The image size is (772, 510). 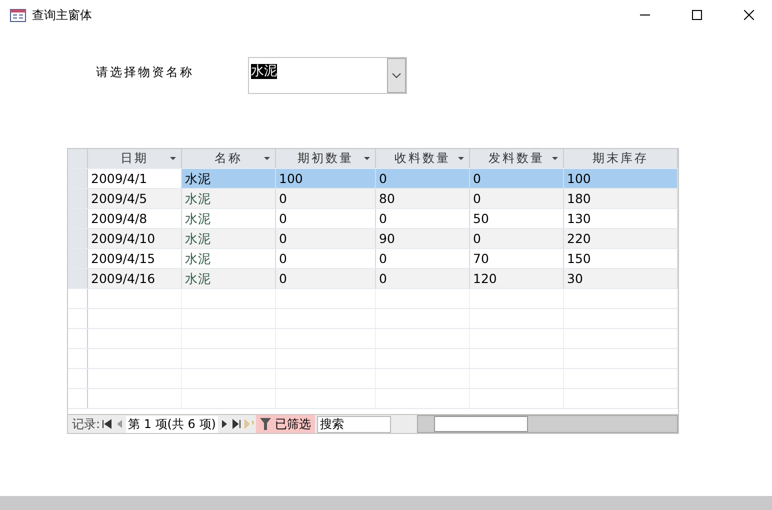 What do you see at coordinates (135, 158) in the screenshot?
I see `column-header: 日期` at bounding box center [135, 158].